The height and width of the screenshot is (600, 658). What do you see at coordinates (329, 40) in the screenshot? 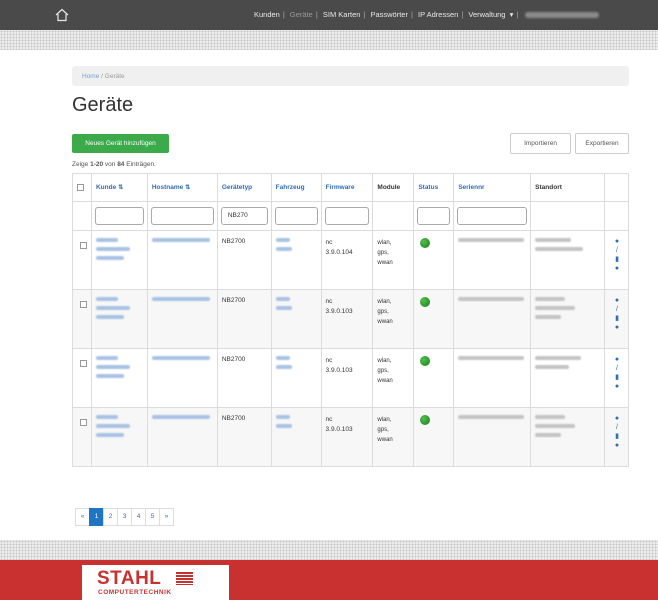
I see `header-pattern` at bounding box center [329, 40].